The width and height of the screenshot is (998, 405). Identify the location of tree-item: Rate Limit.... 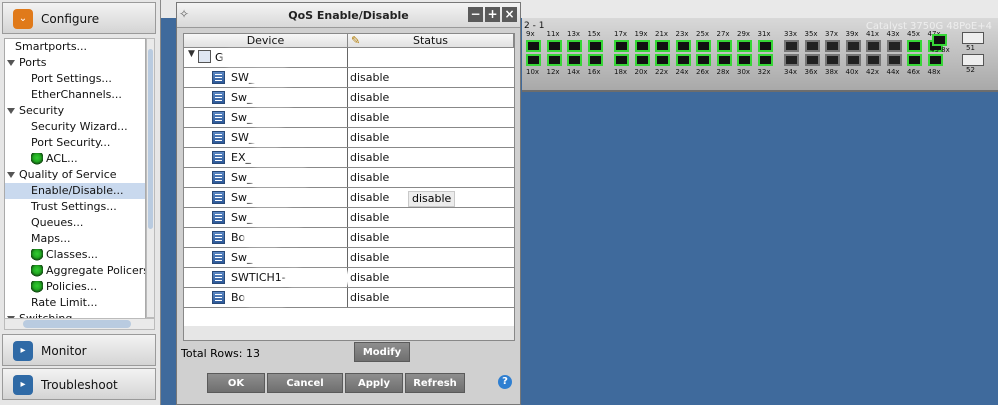
(75, 303).